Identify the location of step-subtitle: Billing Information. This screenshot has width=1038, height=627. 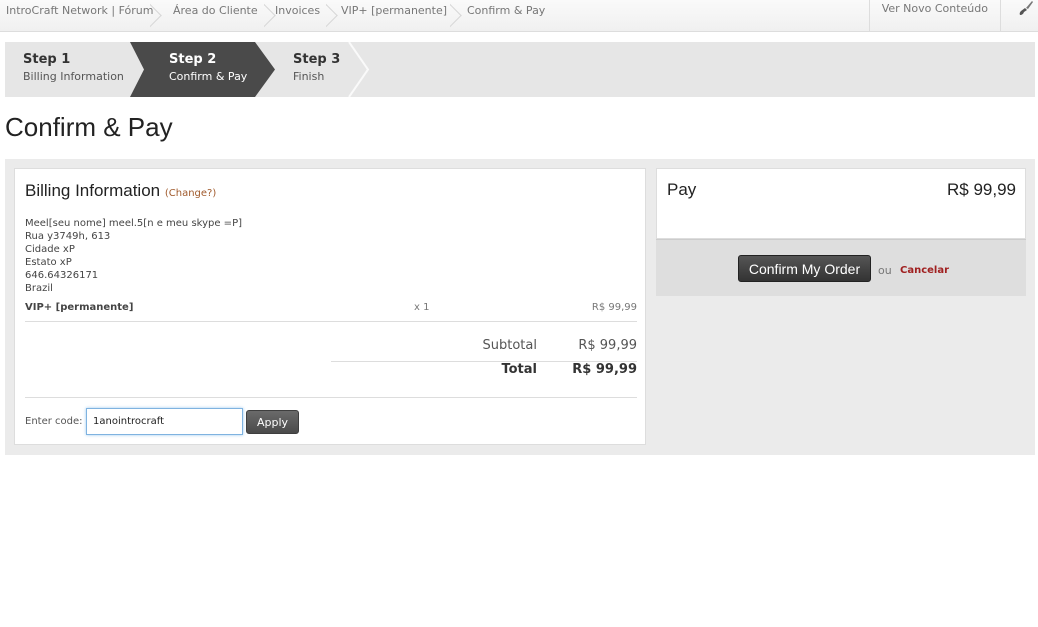
(73, 76).